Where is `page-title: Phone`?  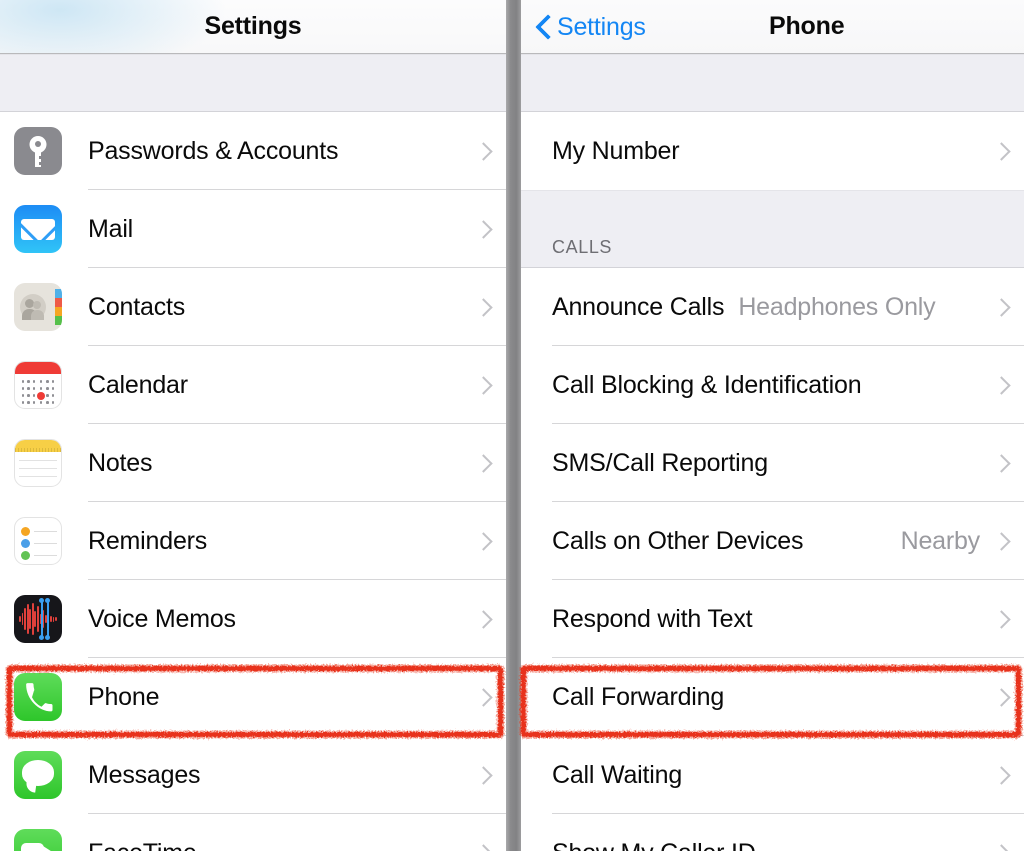
page-title: Phone is located at coordinates (807, 26).